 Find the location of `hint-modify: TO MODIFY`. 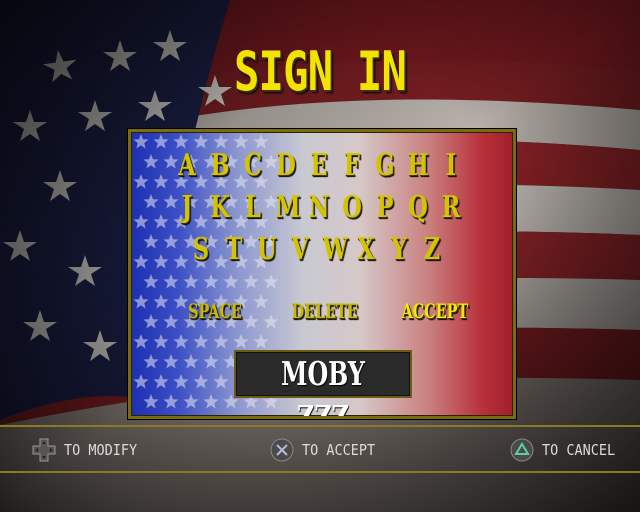

hint-modify: TO MODIFY is located at coordinates (88, 450).